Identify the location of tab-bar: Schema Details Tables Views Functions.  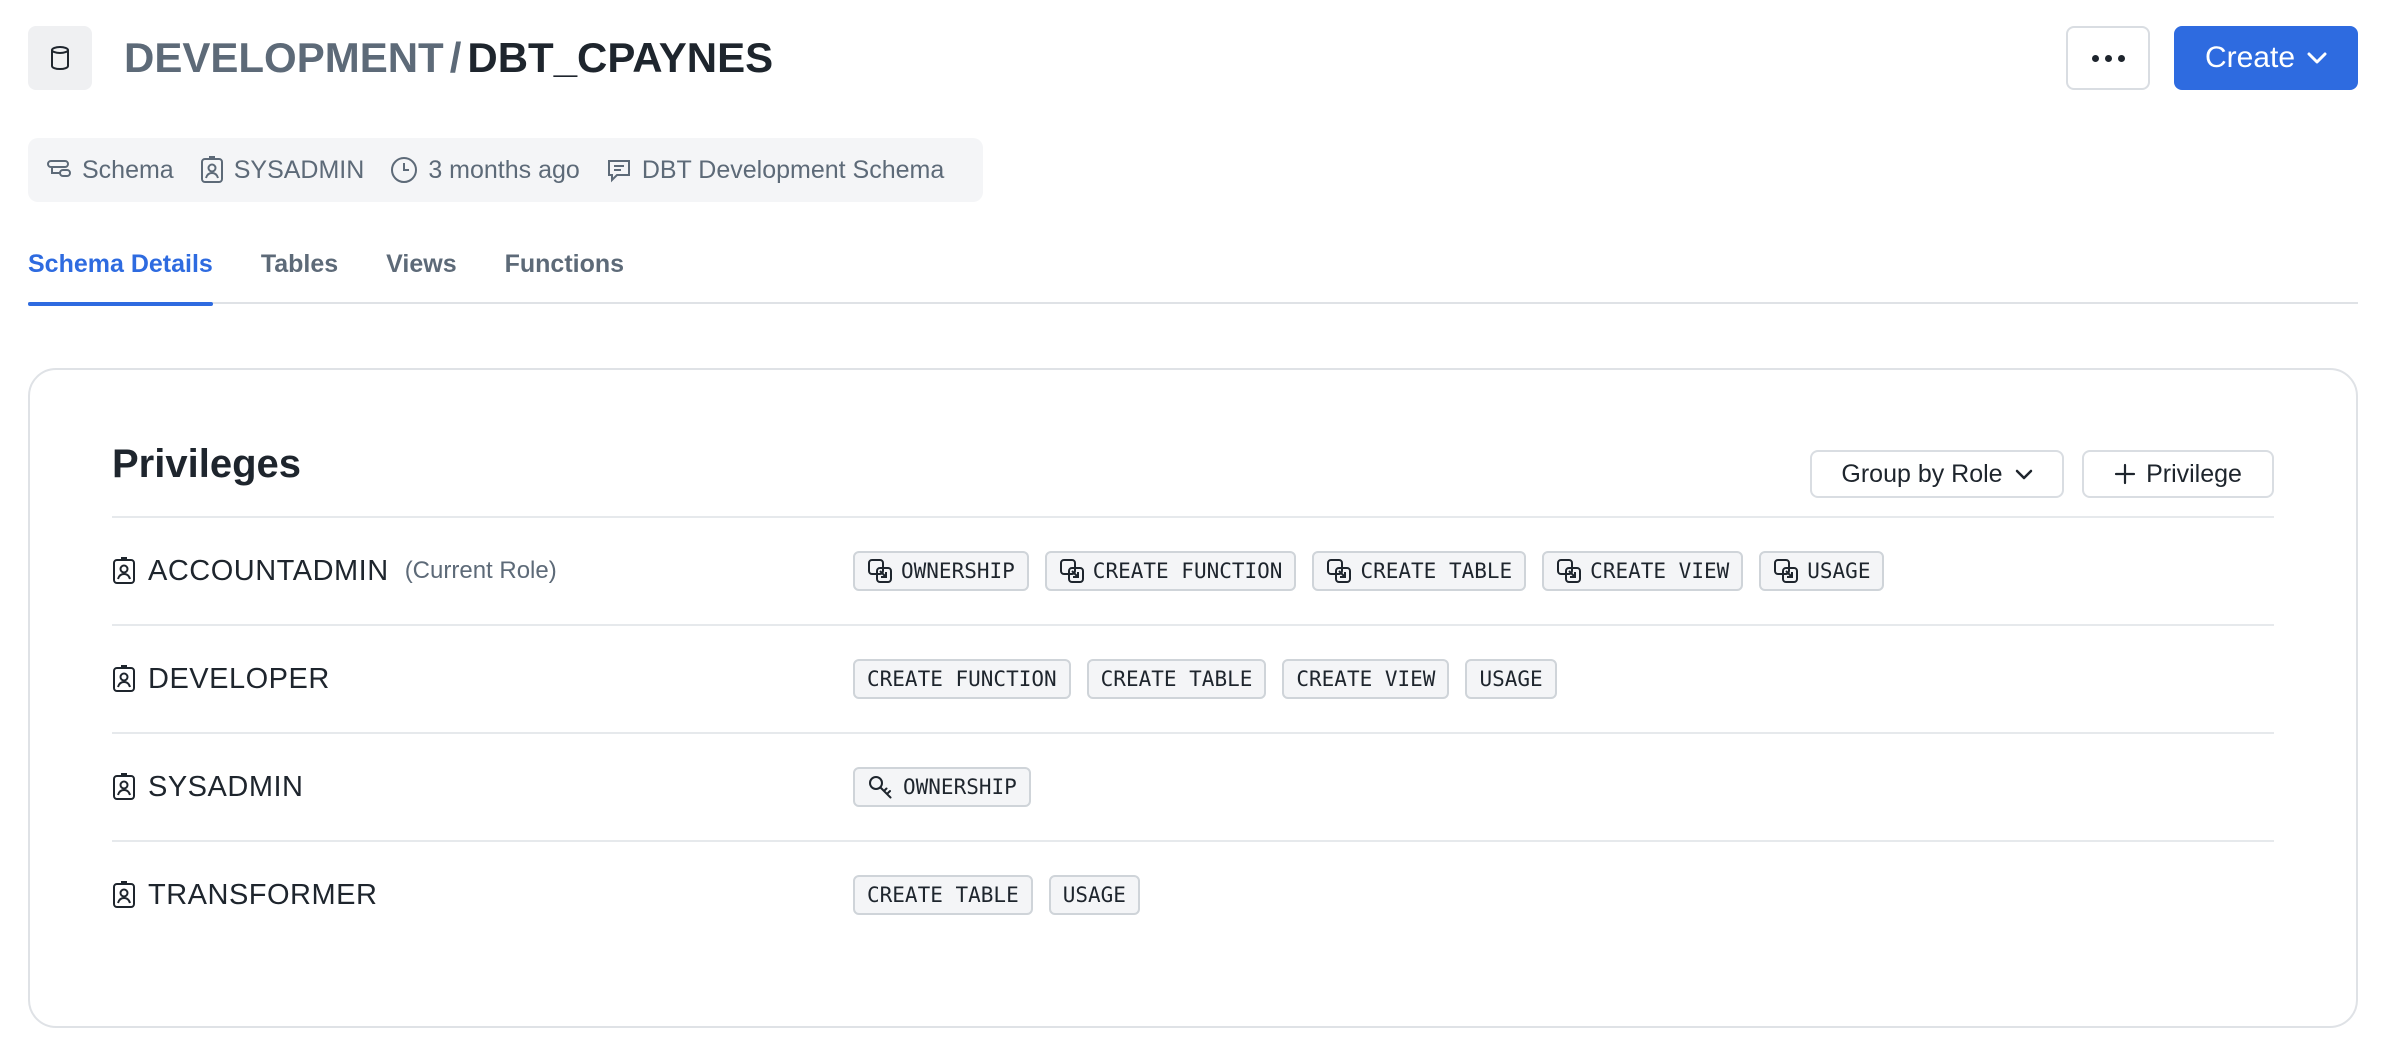
(1193, 272).